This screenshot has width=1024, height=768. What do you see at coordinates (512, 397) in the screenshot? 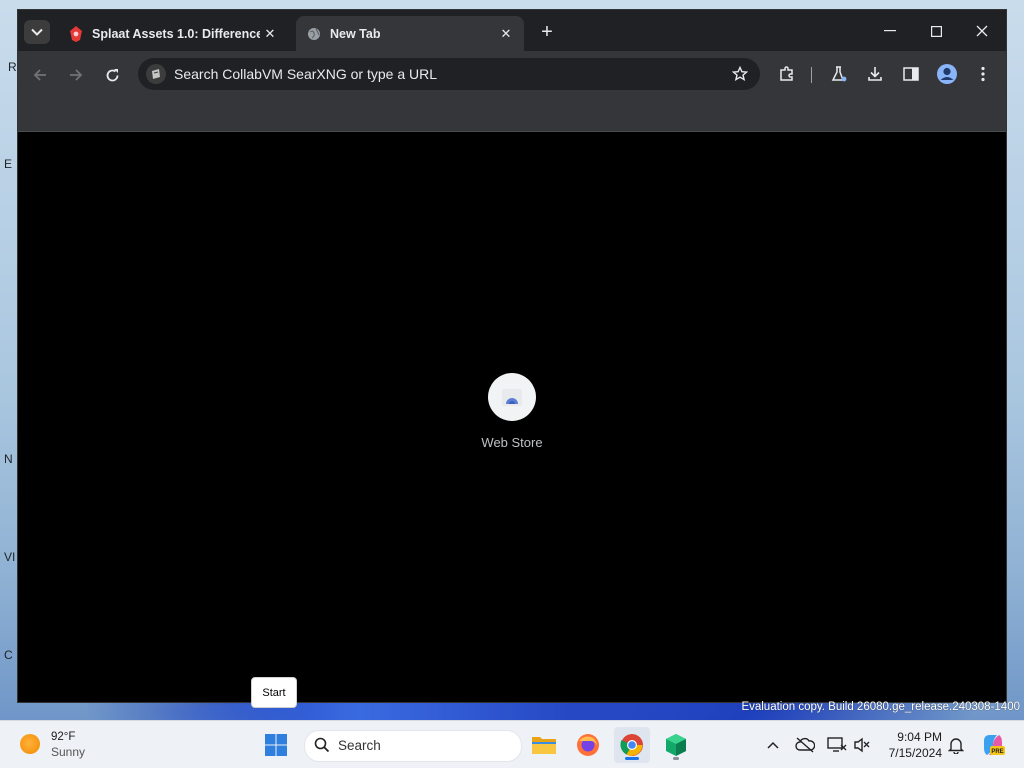
I see `web-store-icon` at bounding box center [512, 397].